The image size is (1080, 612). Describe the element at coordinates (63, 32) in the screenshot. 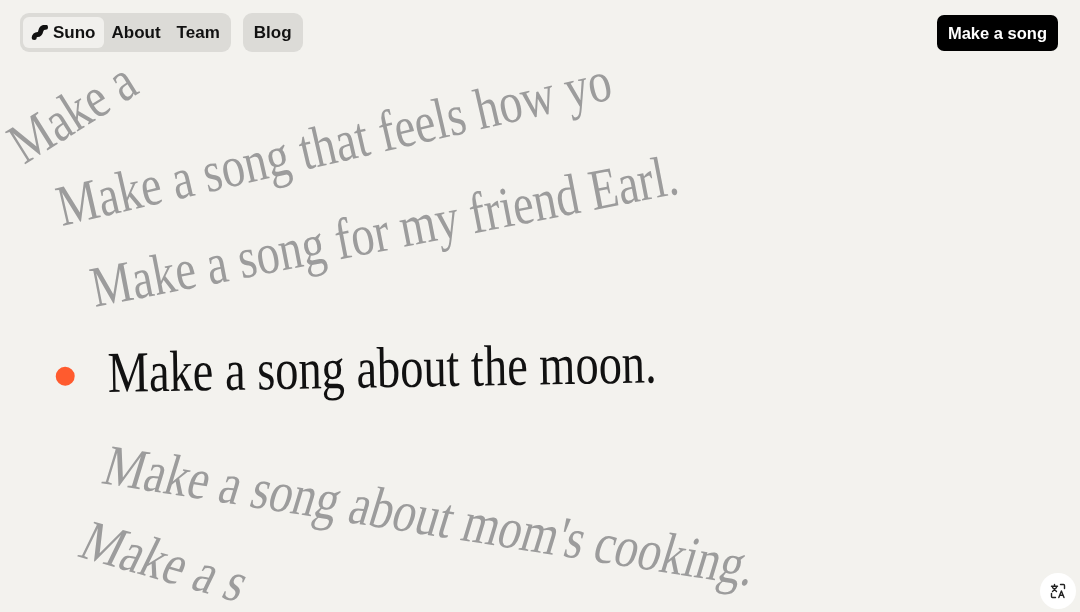

I see `home-link: Suno` at that location.